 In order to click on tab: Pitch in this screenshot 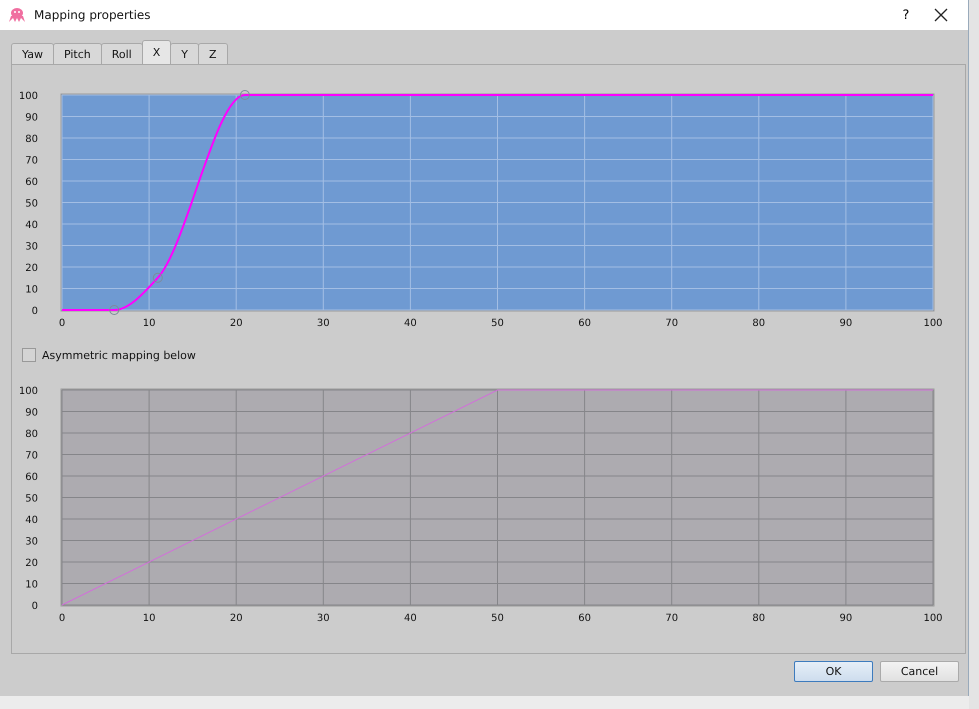, I will do `click(77, 53)`.